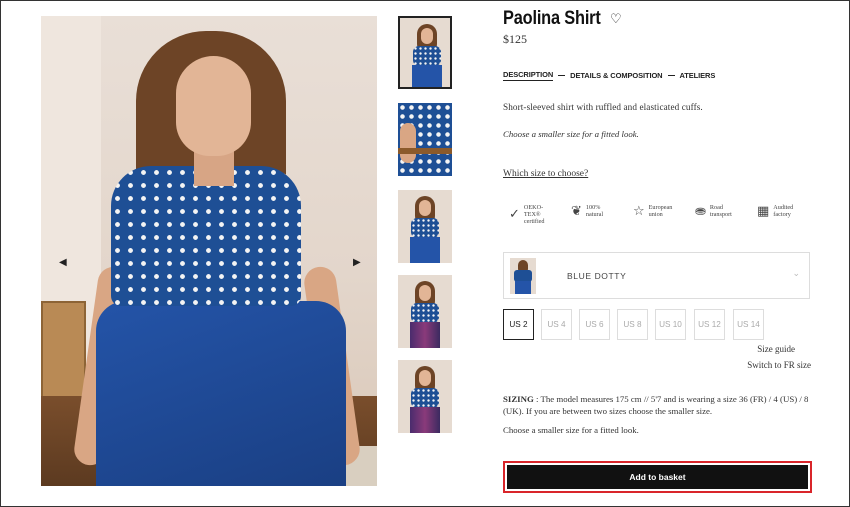 The width and height of the screenshot is (850, 507). Describe the element at coordinates (571, 430) in the screenshot. I see `choose-smaller-note: Choose a smaller size for a fitted look.` at that location.